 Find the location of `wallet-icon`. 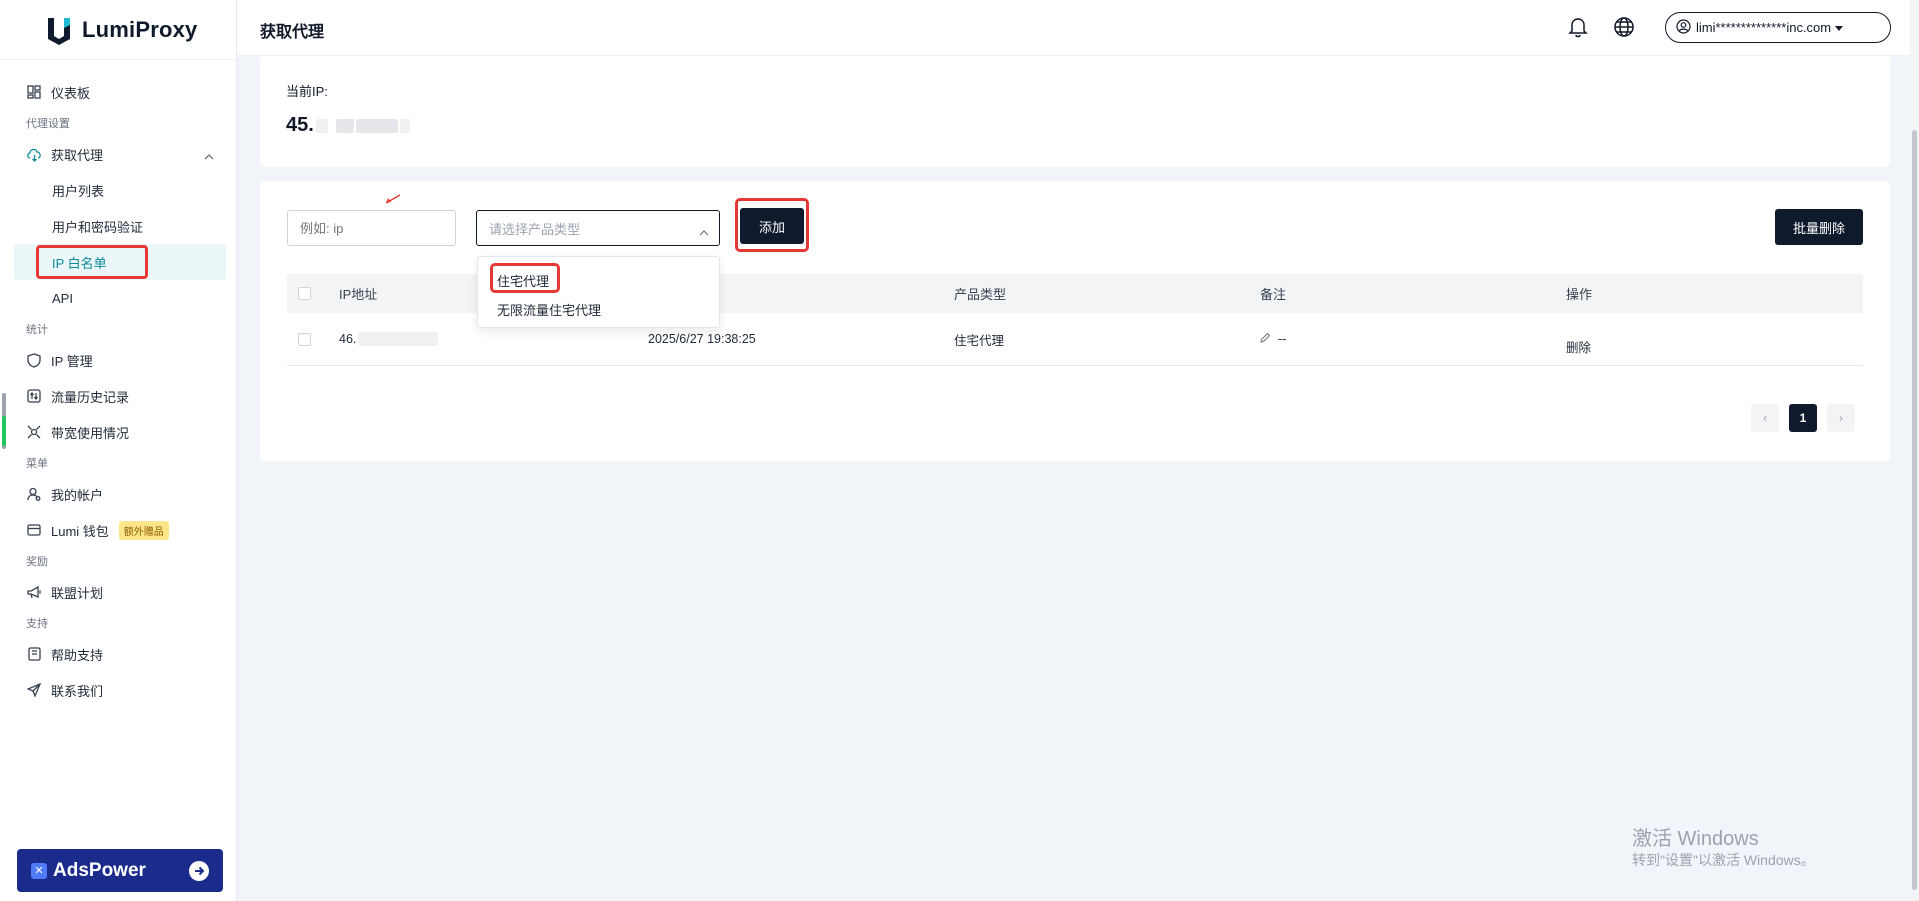

wallet-icon is located at coordinates (34, 530).